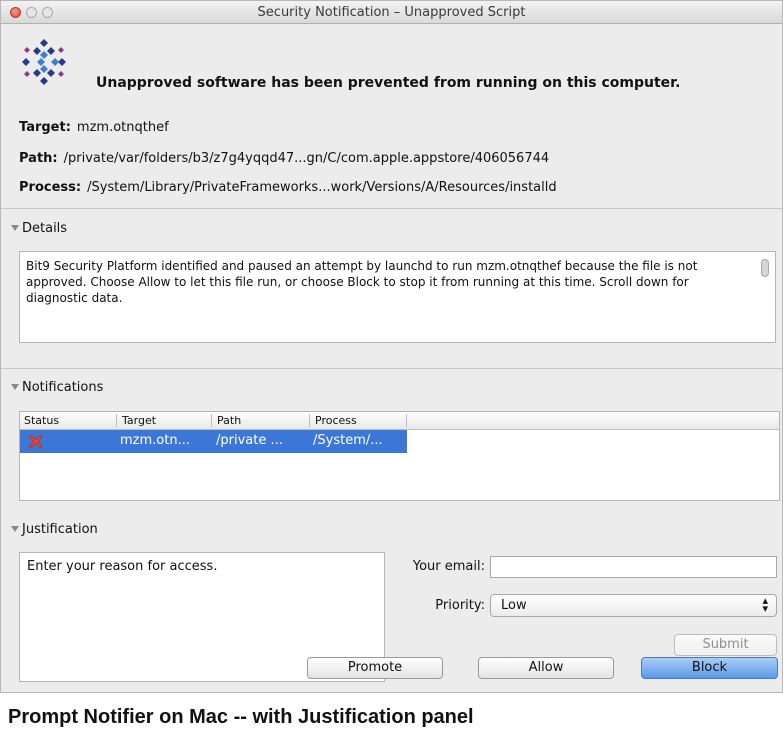  What do you see at coordinates (60, 529) in the screenshot?
I see `justification-title: Justification` at bounding box center [60, 529].